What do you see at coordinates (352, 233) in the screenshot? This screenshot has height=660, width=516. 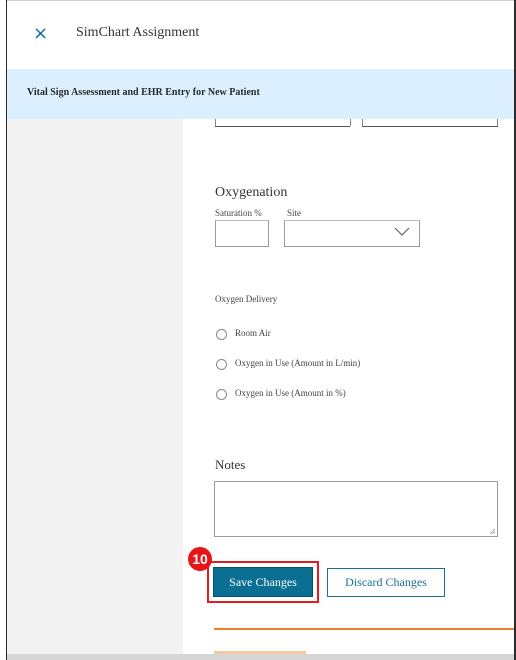 I see `site-select` at bounding box center [352, 233].